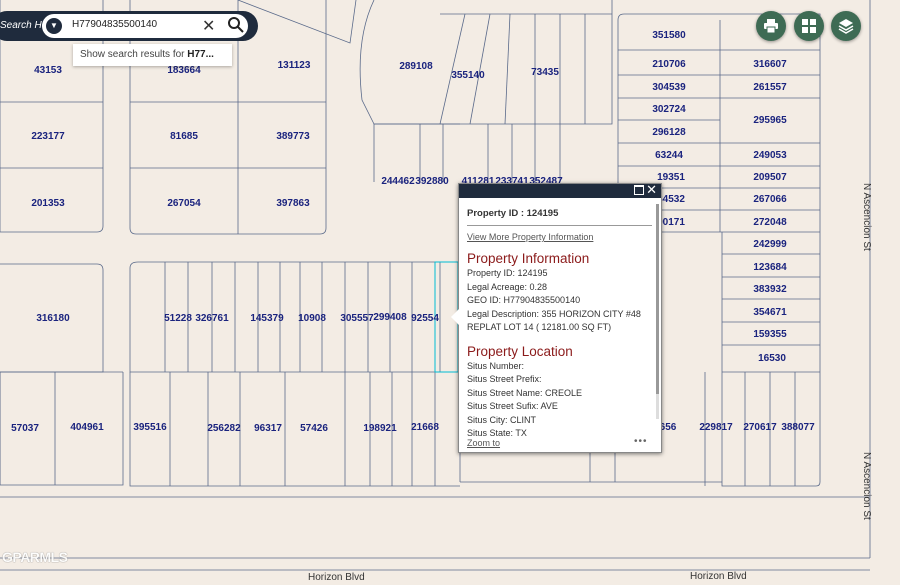 This screenshot has height=585, width=900. I want to click on road-label-horizon-2: Horizon Blvd, so click(718, 576).